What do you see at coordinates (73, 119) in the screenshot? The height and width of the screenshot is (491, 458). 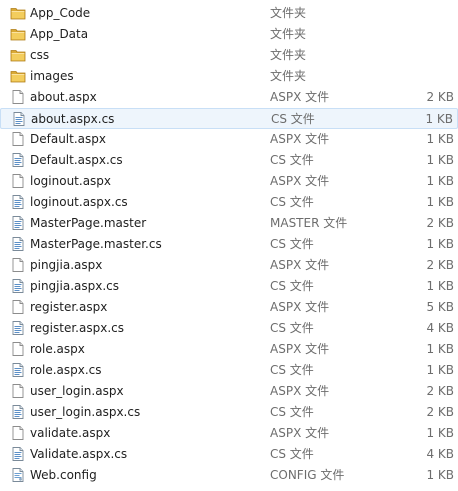 I see `file-name: about.aspx.cs` at bounding box center [73, 119].